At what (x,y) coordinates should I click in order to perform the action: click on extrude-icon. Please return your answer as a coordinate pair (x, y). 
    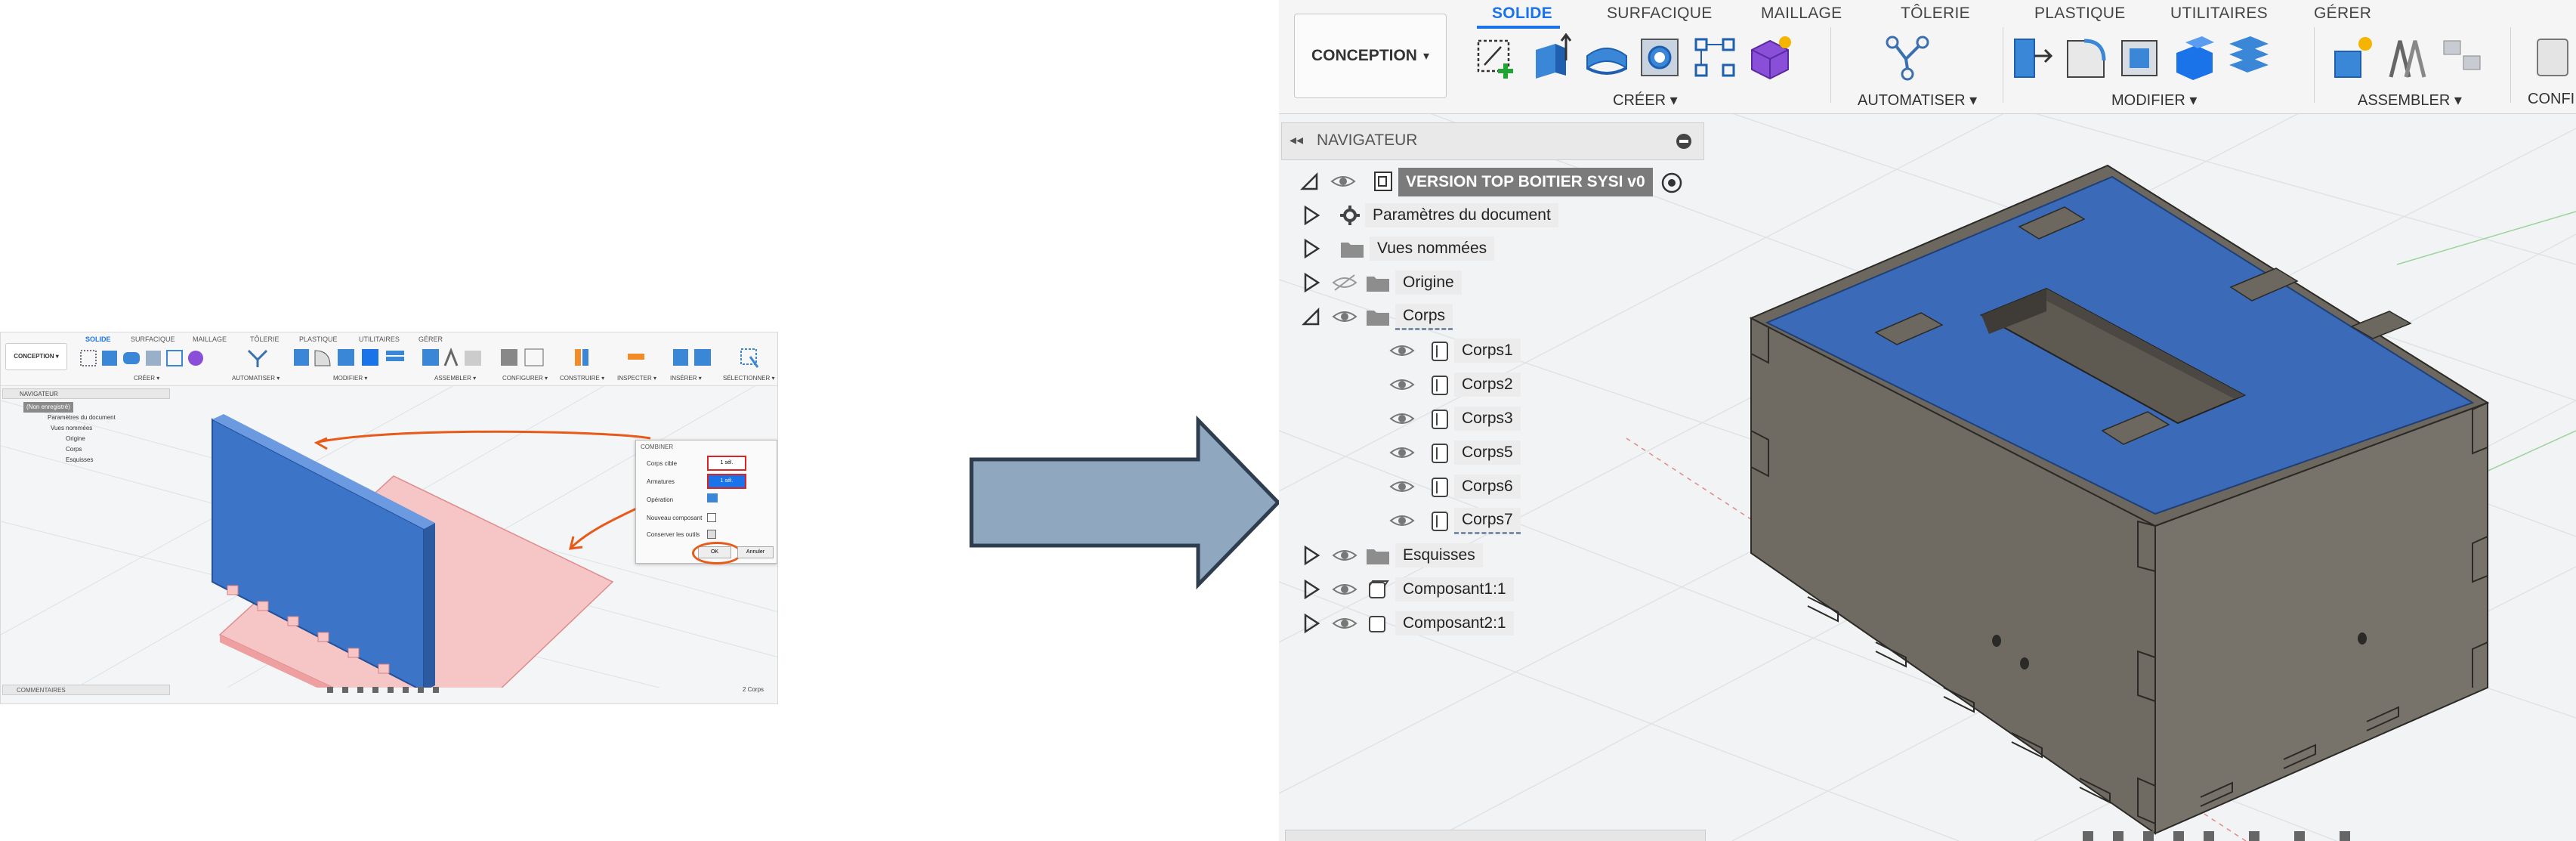
    Looking at the image, I should click on (1552, 57).